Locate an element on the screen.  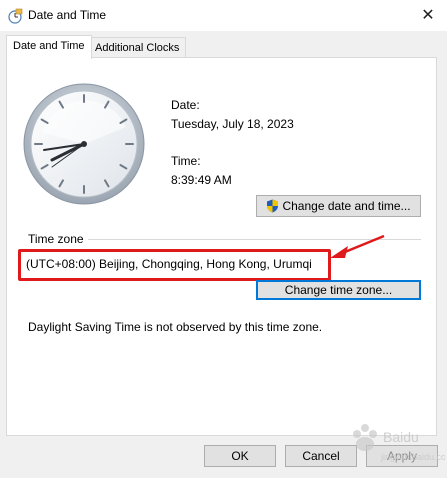
red-arrow-icon is located at coordinates (357, 246).